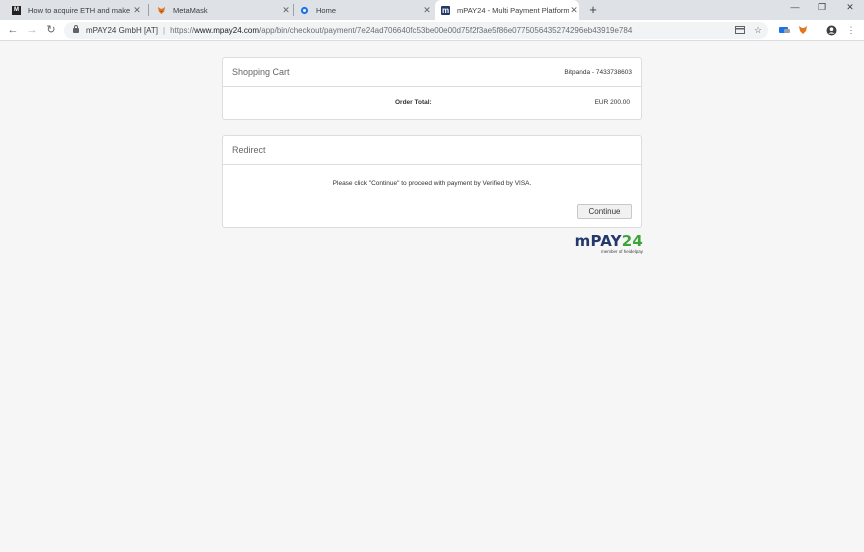 The height and width of the screenshot is (552, 864). What do you see at coordinates (261, 72) in the screenshot?
I see `shopping-cart-title: Shopping Cart` at bounding box center [261, 72].